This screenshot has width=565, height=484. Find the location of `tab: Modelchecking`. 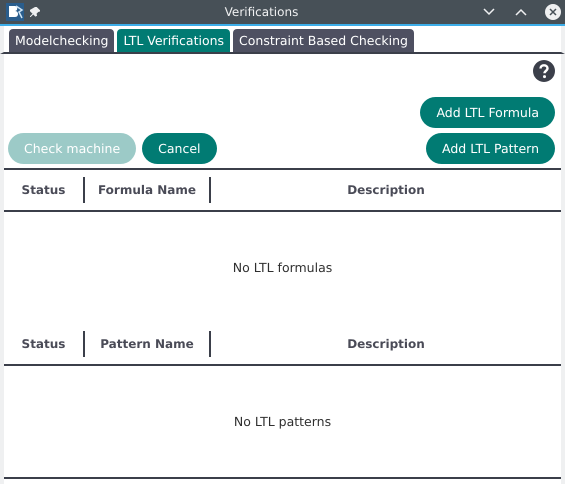

tab: Modelchecking is located at coordinates (61, 40).